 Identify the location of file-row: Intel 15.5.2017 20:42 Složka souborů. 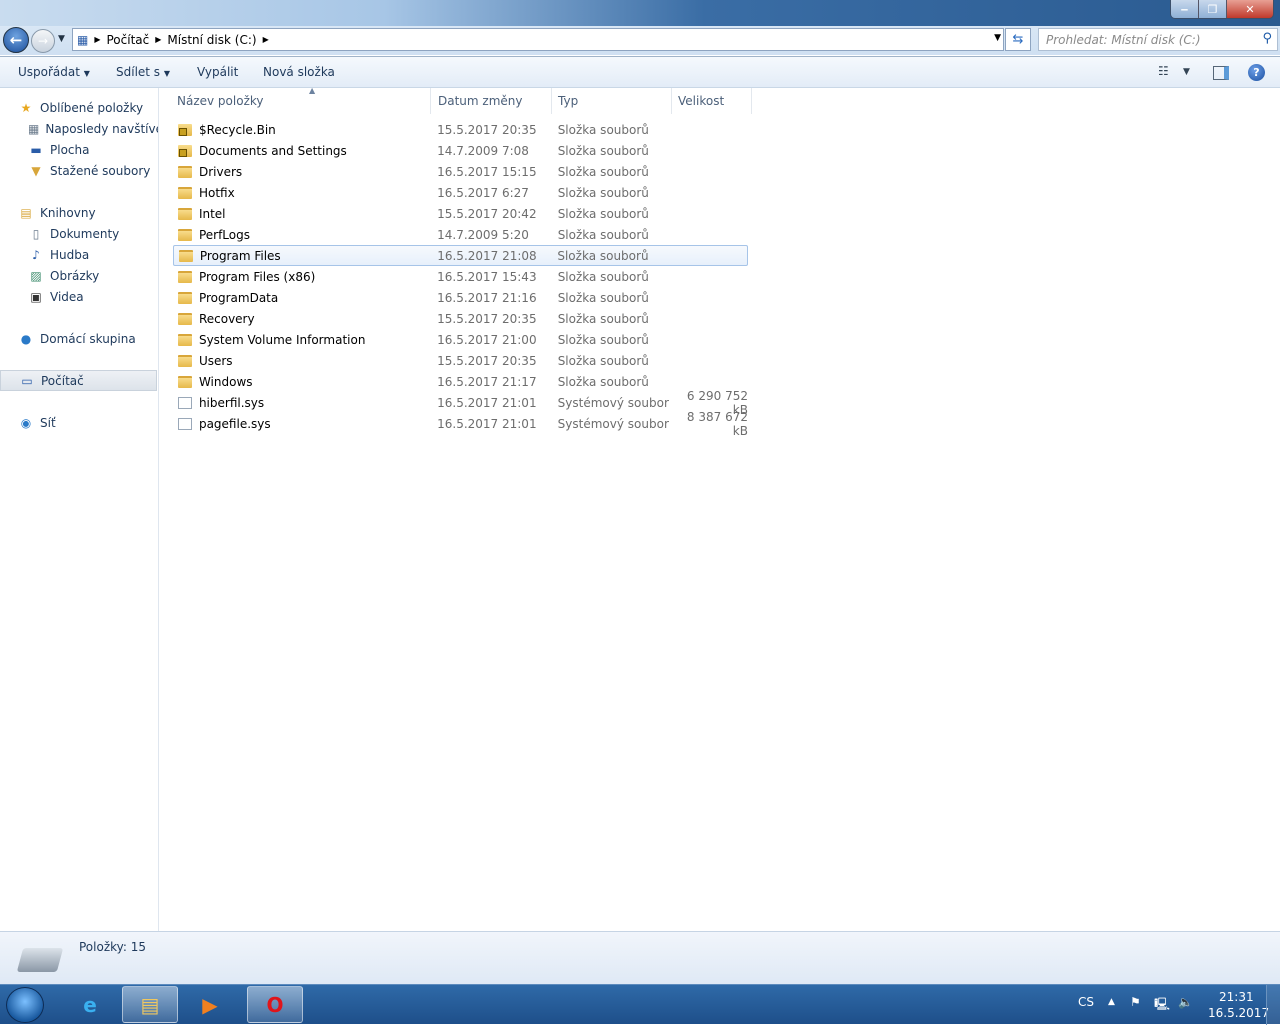
(460, 213).